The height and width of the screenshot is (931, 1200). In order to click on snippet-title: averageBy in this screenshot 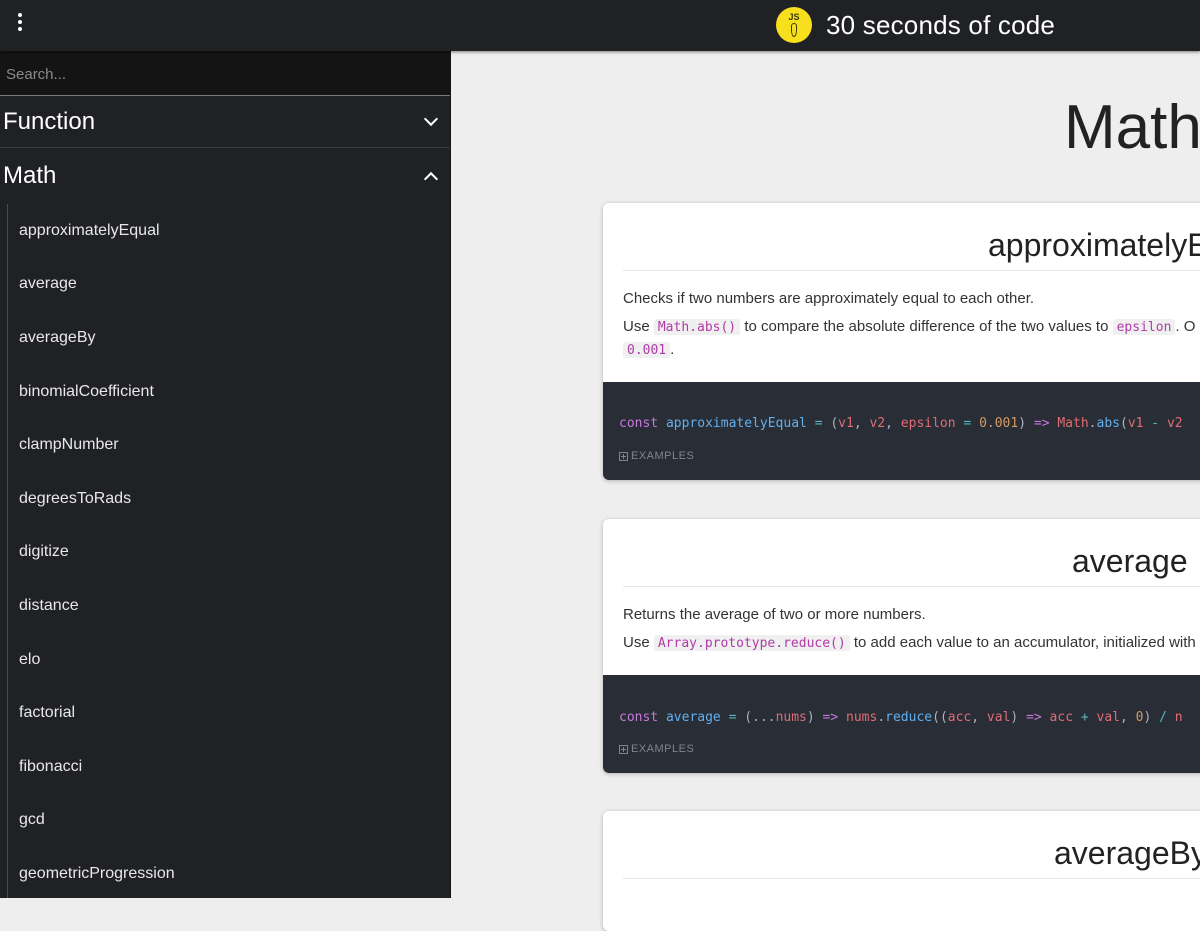, I will do `click(911, 845)`.